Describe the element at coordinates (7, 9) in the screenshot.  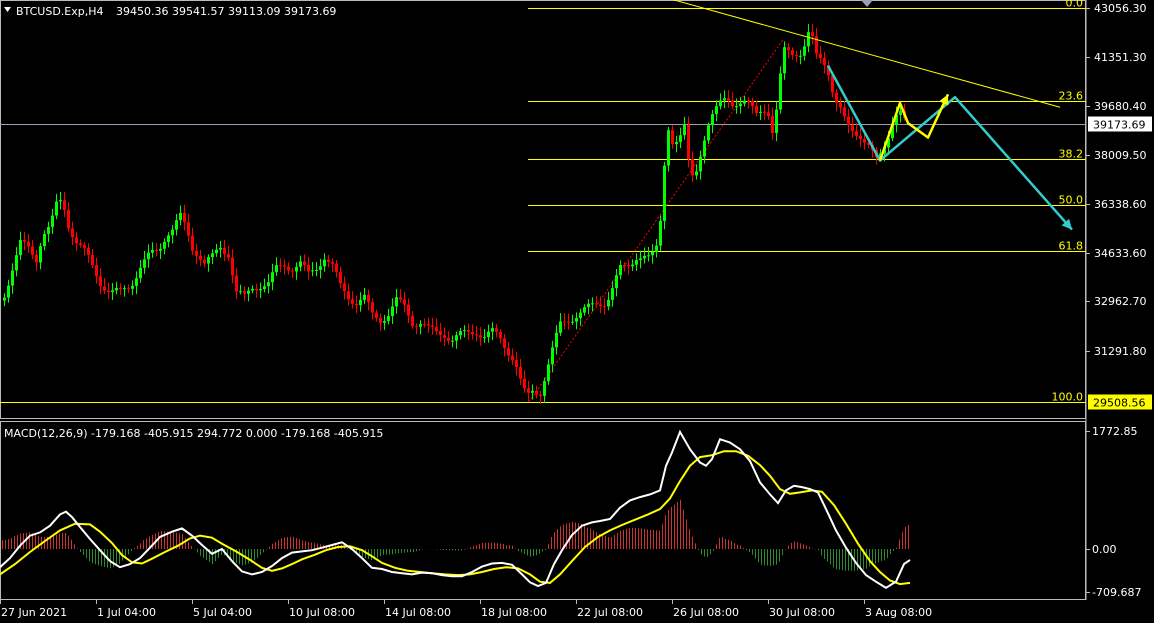
I see `triangle-down-icon` at that location.